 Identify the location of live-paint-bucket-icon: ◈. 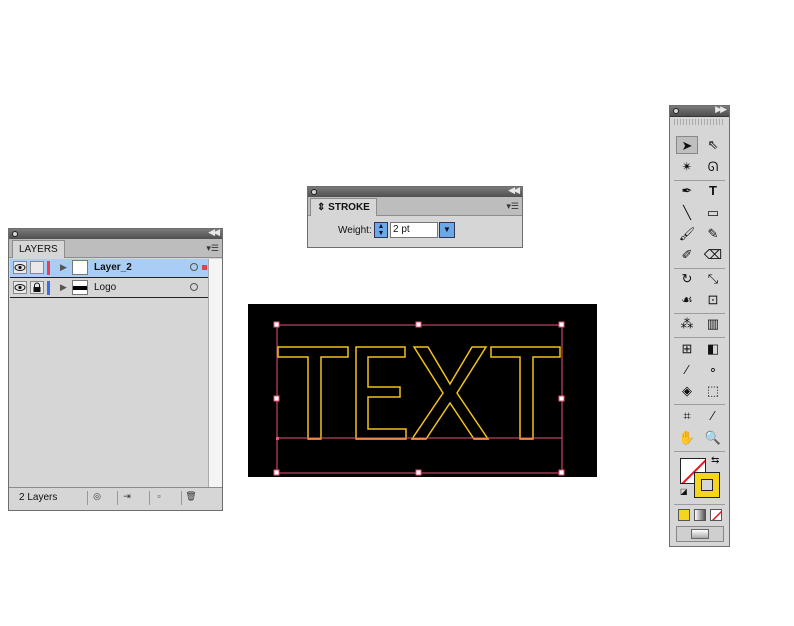
(687, 391).